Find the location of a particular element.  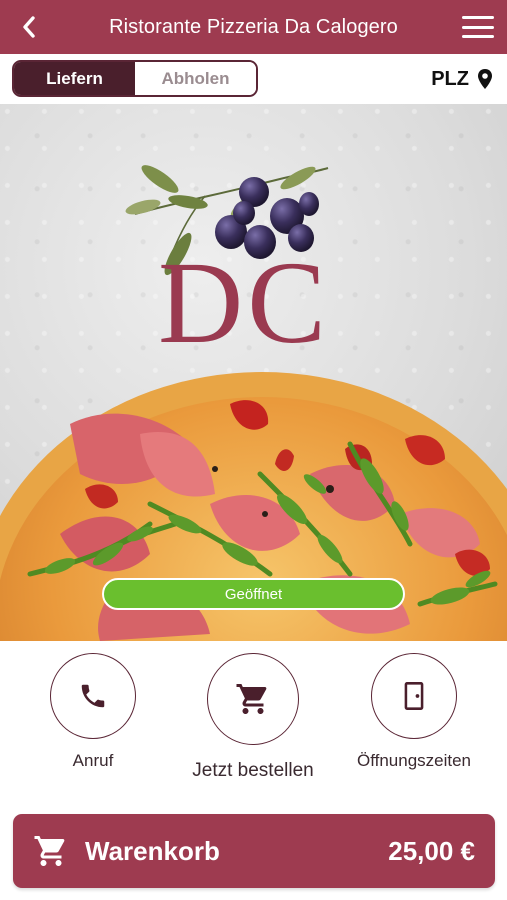

phone-icon is located at coordinates (93, 696).